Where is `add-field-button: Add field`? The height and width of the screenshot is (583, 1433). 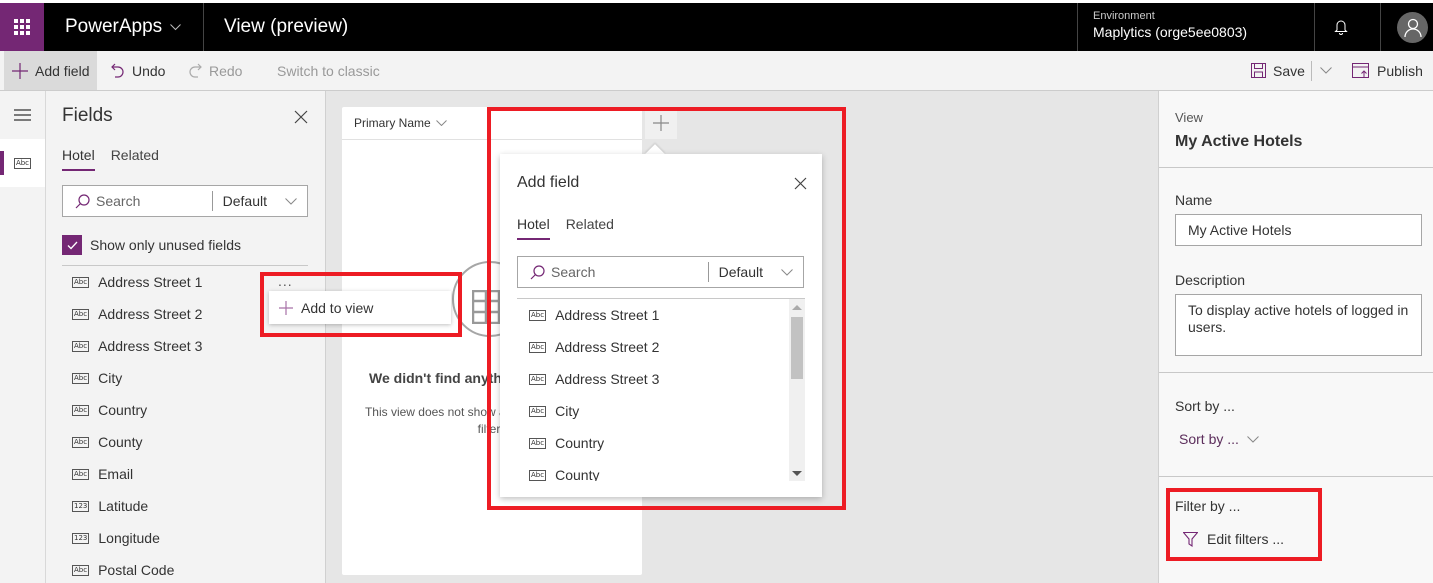 add-field-button: Add field is located at coordinates (51, 70).